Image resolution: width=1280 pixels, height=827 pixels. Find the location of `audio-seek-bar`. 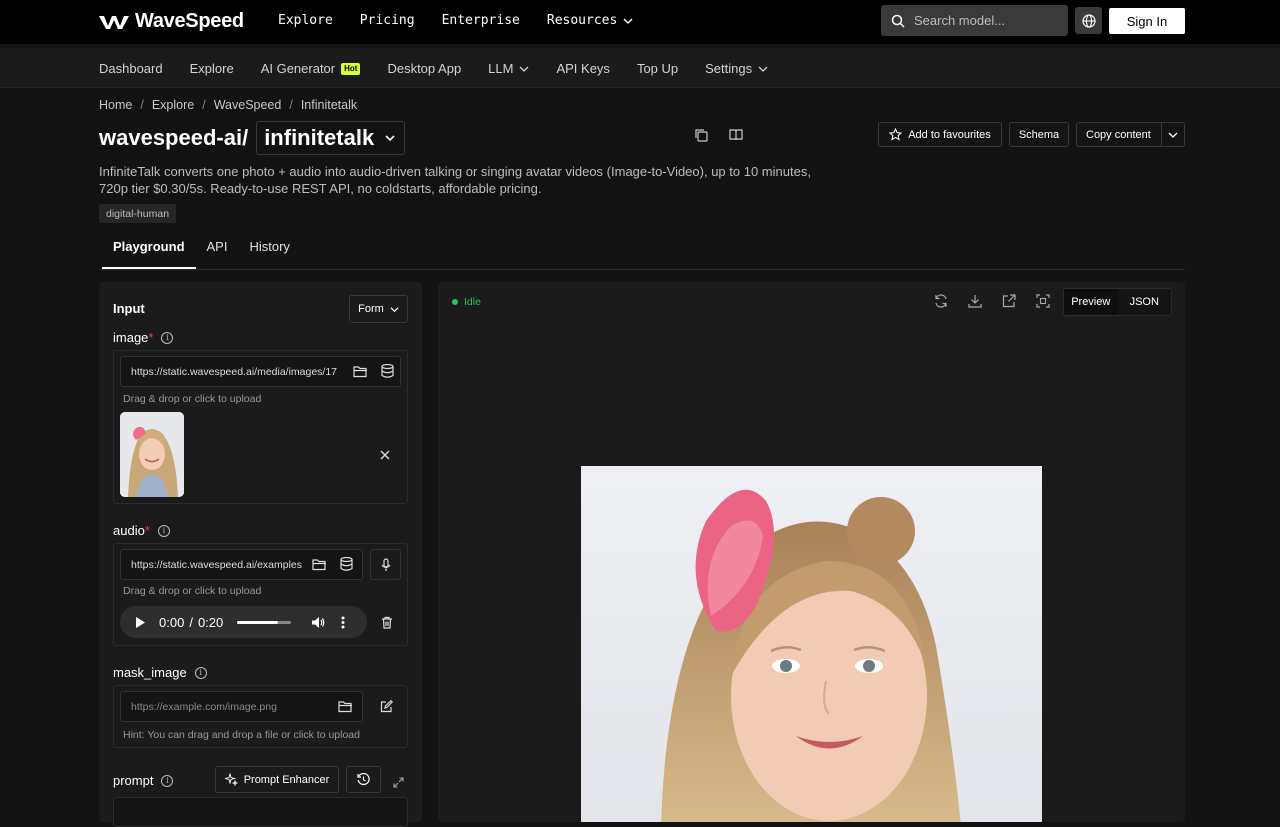

audio-seek-bar is located at coordinates (264, 622).